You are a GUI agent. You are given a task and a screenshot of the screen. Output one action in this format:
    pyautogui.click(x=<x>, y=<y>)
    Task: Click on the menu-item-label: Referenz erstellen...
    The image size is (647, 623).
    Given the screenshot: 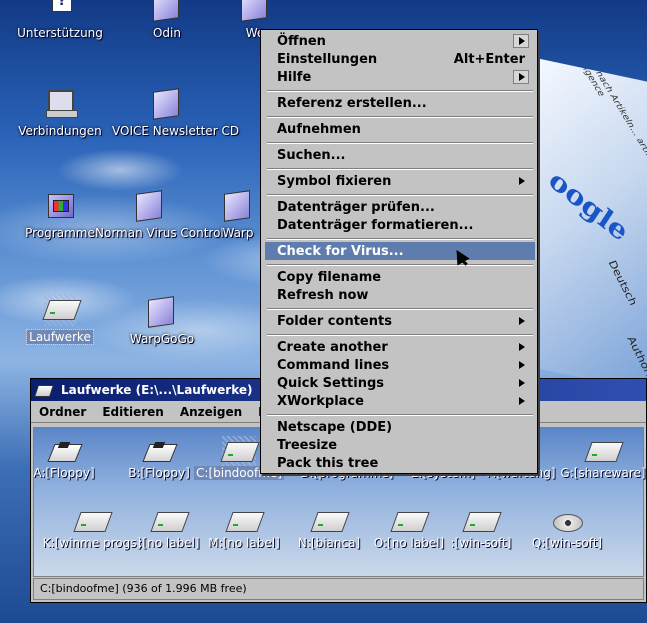 What is the action you would take?
    pyautogui.click(x=352, y=103)
    